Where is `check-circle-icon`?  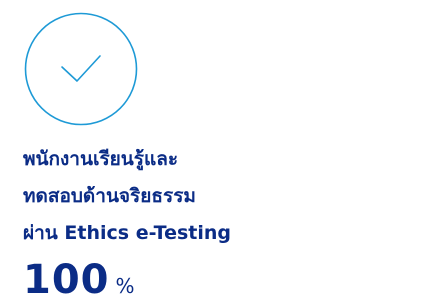 check-circle-icon is located at coordinates (81, 69).